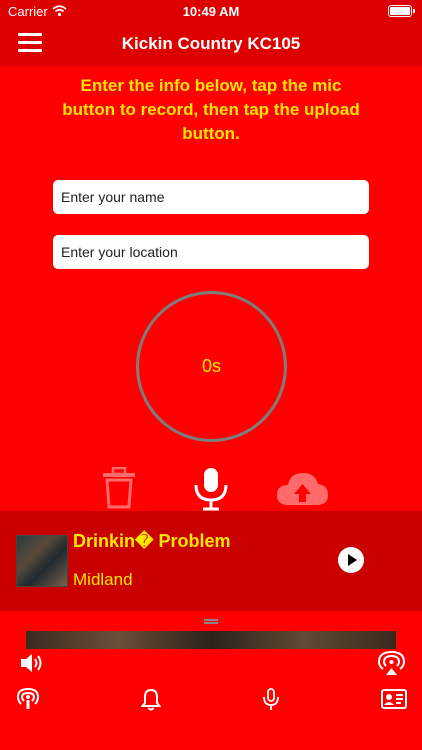 This screenshot has width=422, height=750. I want to click on recording-timer: 0s, so click(211, 366).